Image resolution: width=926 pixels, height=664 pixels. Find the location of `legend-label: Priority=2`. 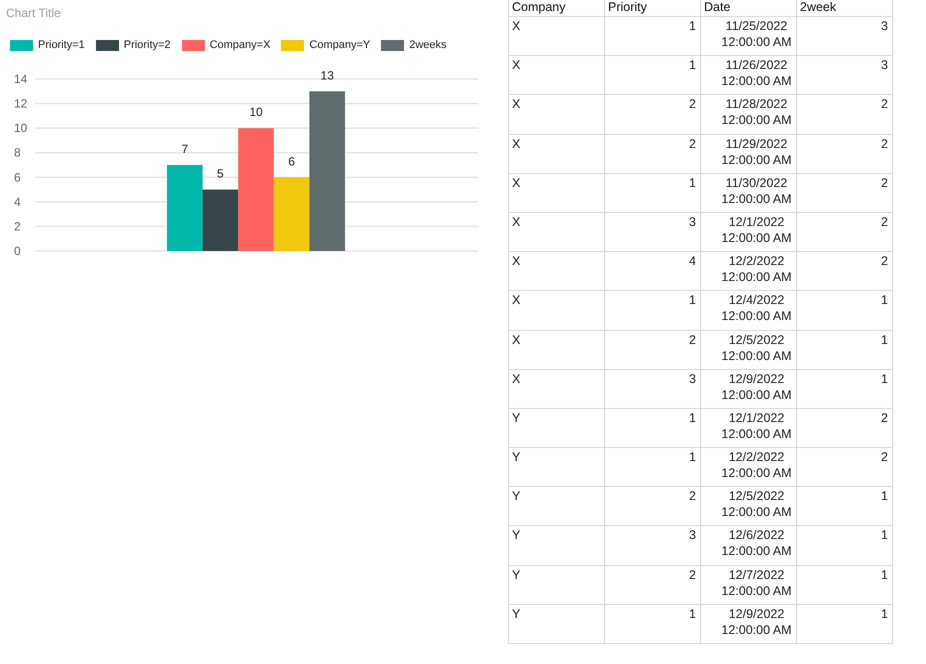

legend-label: Priority=2 is located at coordinates (147, 45).